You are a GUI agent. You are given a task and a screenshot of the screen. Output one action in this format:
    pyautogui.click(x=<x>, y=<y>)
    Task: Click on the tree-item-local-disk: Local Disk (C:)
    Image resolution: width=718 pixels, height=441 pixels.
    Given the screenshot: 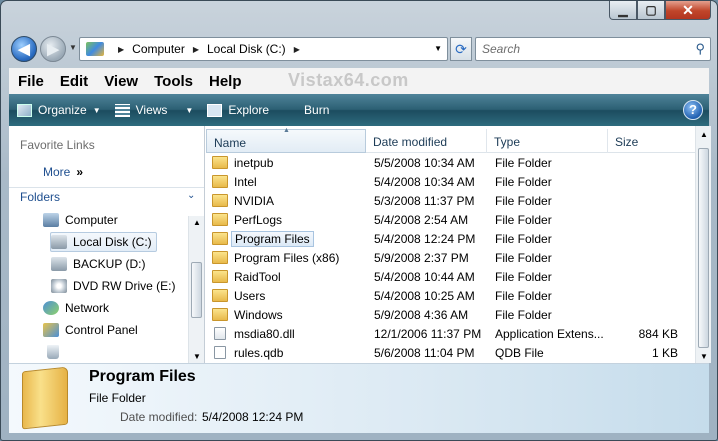 What is the action you would take?
    pyautogui.click(x=103, y=242)
    